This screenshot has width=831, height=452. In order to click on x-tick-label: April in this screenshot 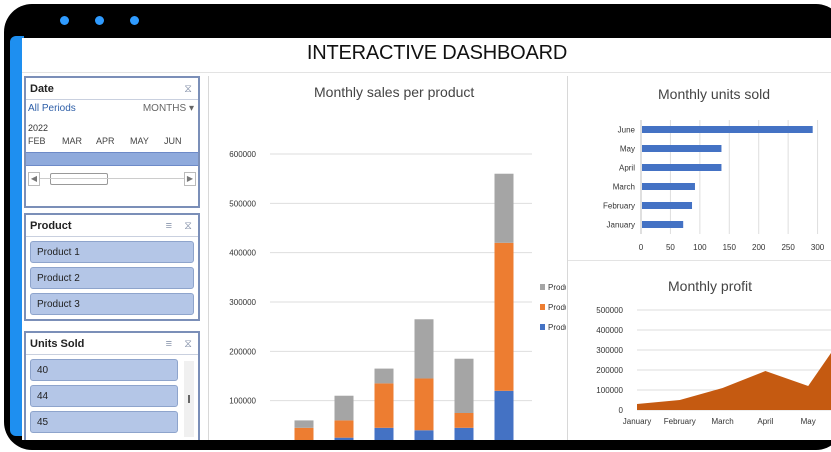, I will do `click(765, 421)`.